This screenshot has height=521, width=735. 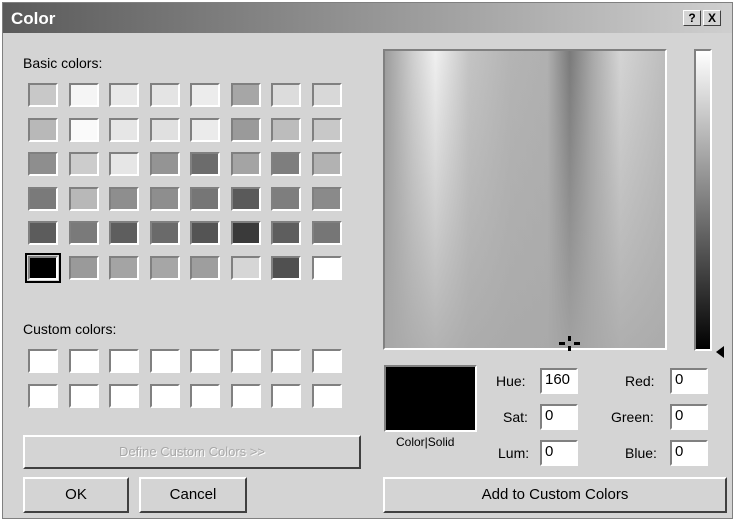 What do you see at coordinates (689, 417) in the screenshot?
I see `green-field: 0` at bounding box center [689, 417].